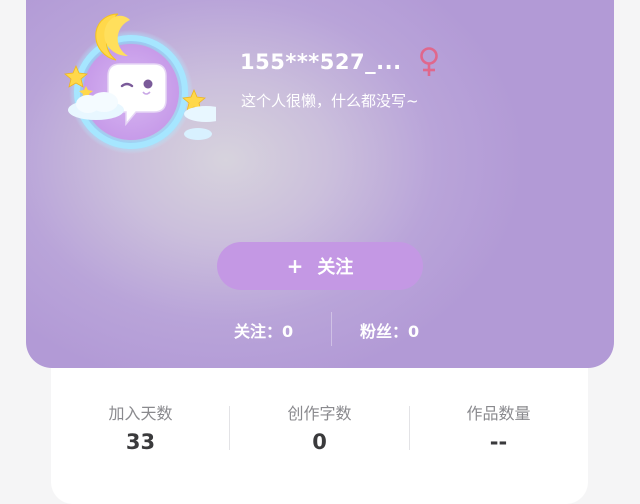  What do you see at coordinates (140, 442) in the screenshot?
I see `stat-value: 33` at bounding box center [140, 442].